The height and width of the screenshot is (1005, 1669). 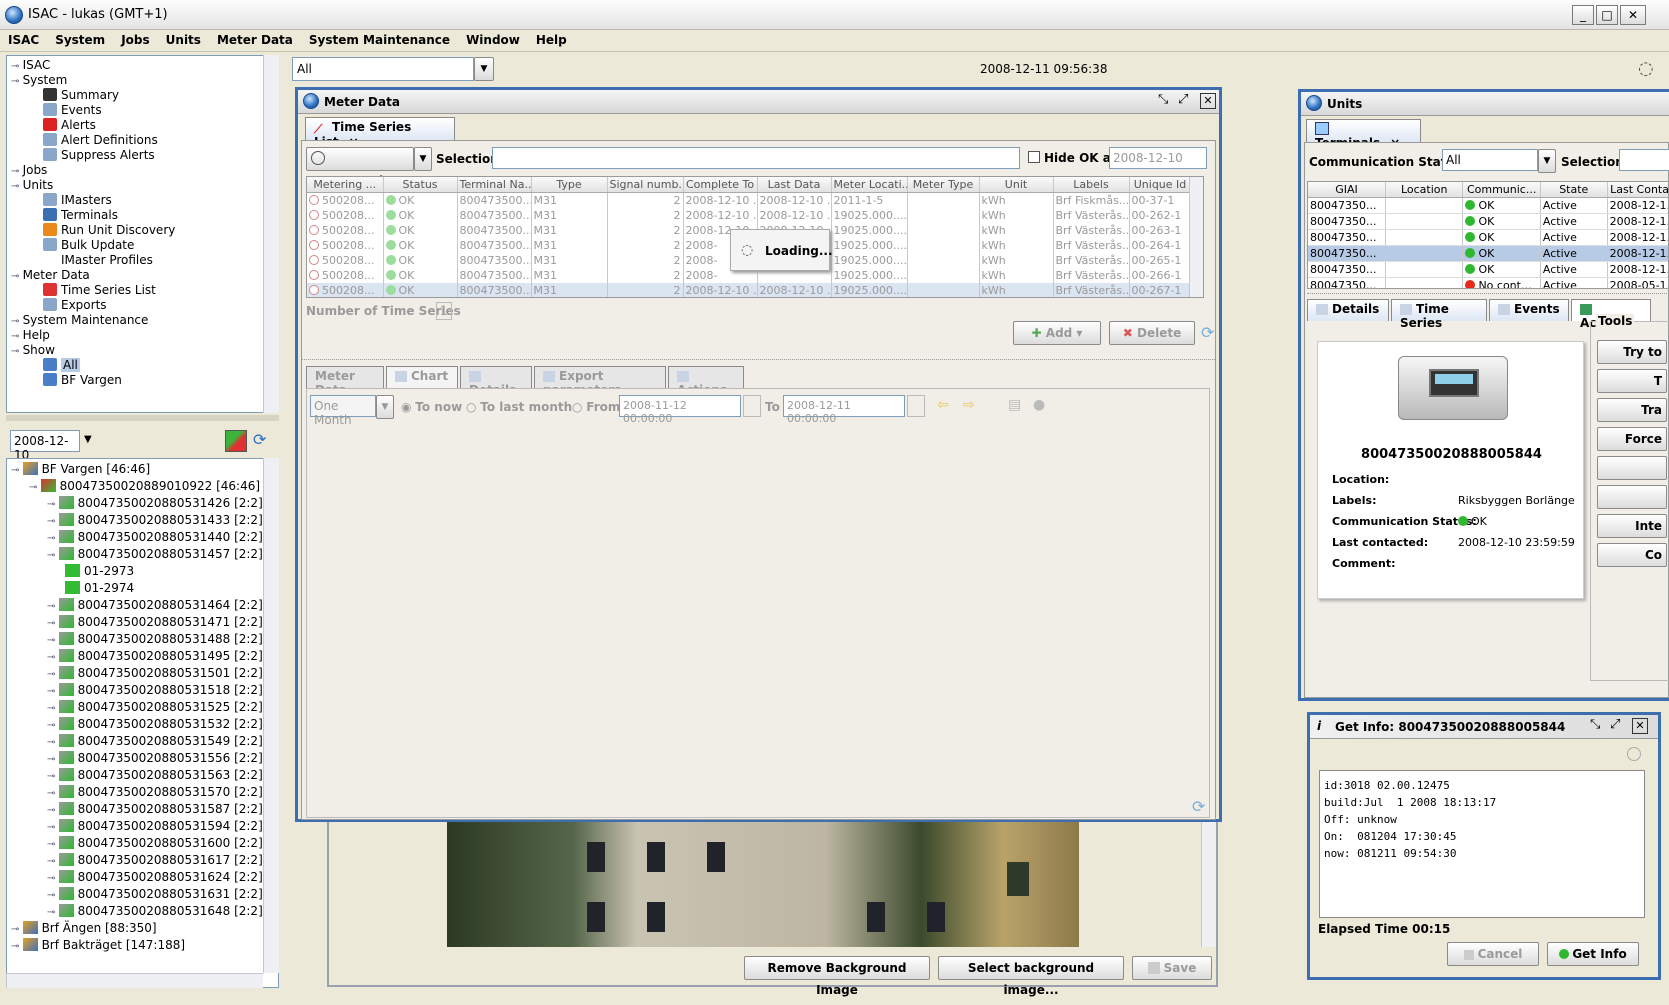 What do you see at coordinates (84, 928) in the screenshot?
I see `tree-node: ⊸ Brf Ängen [88:350]` at bounding box center [84, 928].